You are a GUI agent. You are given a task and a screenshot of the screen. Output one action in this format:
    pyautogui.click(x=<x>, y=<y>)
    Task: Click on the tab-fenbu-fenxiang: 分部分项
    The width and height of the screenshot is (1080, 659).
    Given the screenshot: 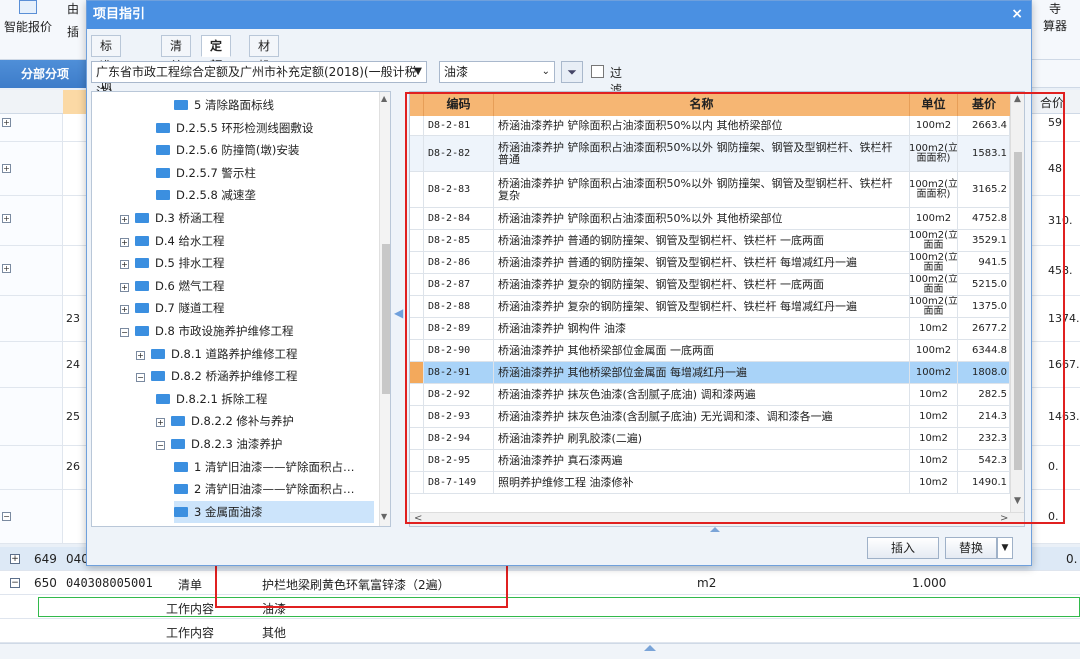 What is the action you would take?
    pyautogui.click(x=45, y=74)
    